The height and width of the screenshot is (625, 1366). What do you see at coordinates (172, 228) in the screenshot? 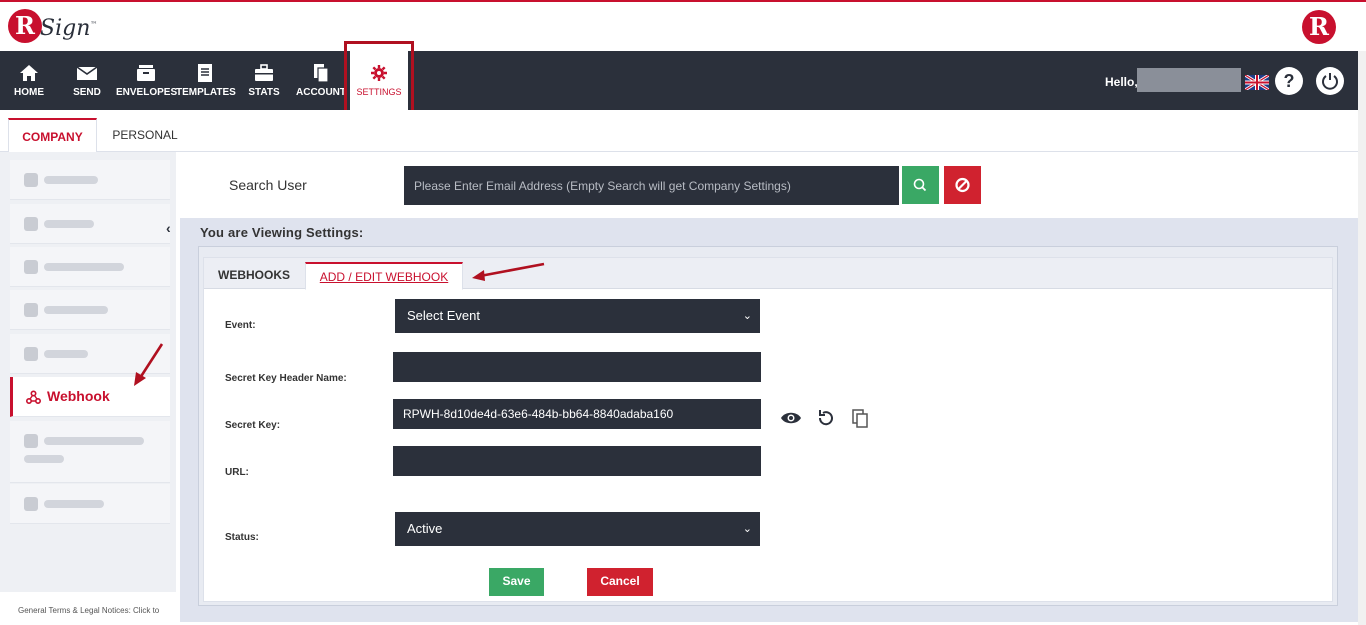
I see `sidebar-collapse-icon: ‹` at bounding box center [172, 228].